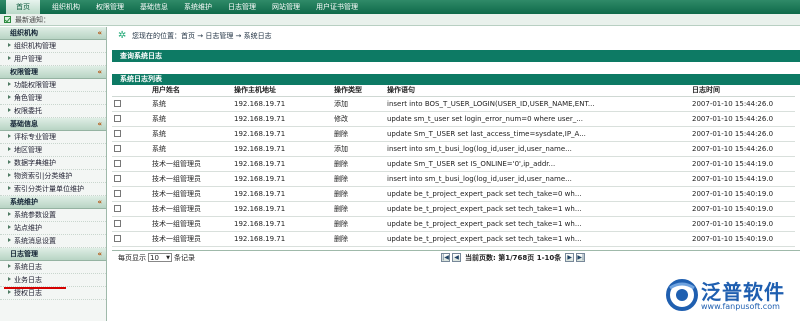 Image resolution: width=800 pixels, height=321 pixels. What do you see at coordinates (53, 281) in the screenshot?
I see `sidebar-item-business-log: 业务日志` at bounding box center [53, 281].